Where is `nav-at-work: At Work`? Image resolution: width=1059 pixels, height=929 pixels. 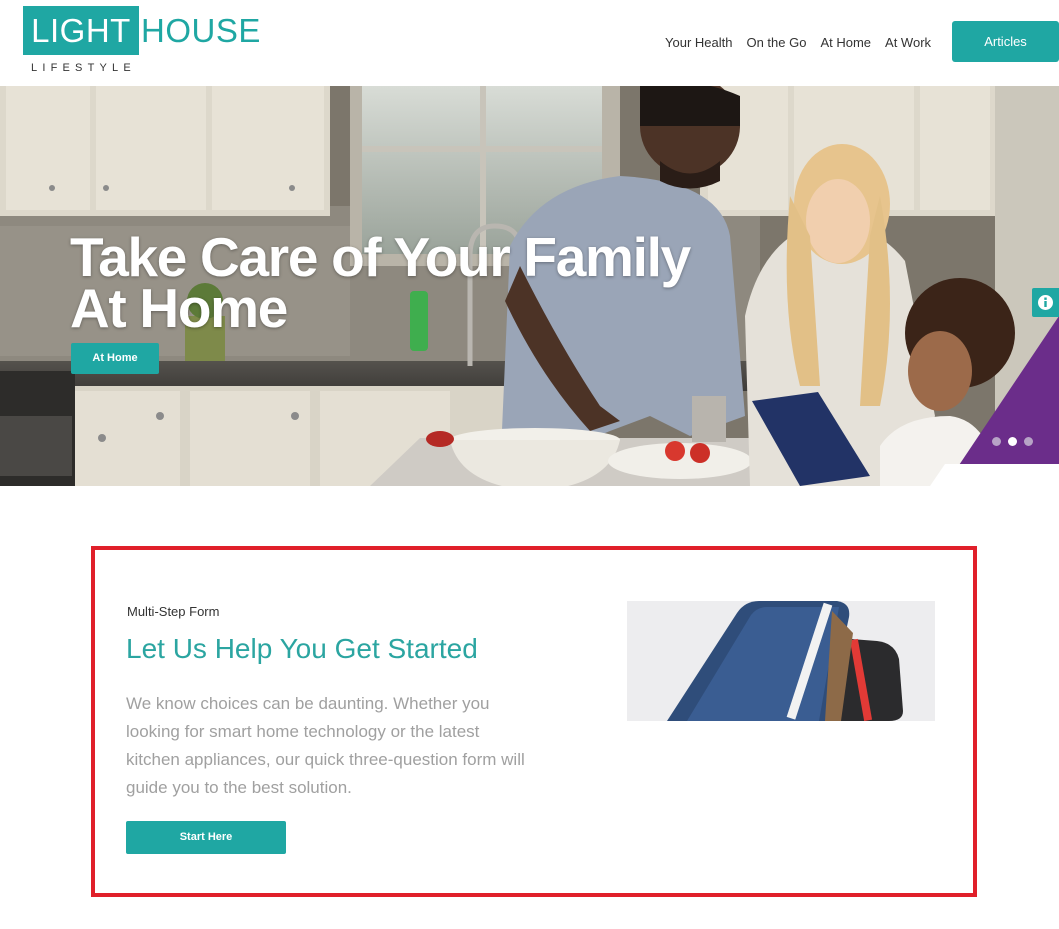
nav-at-work: At Work is located at coordinates (908, 42).